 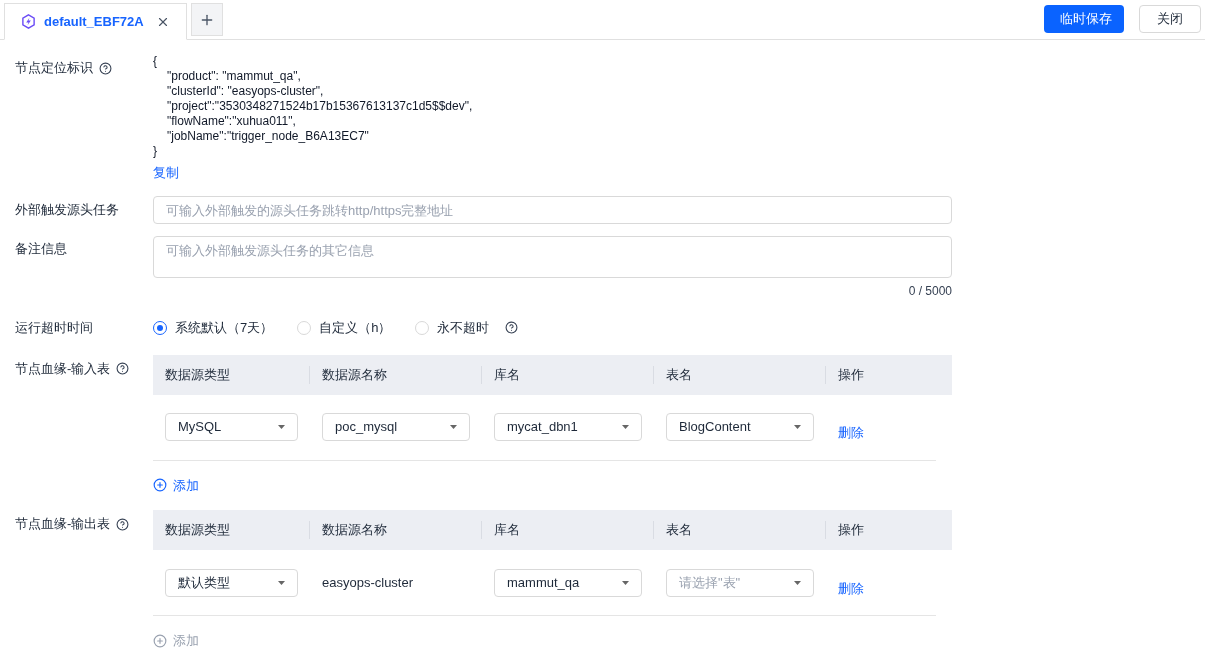 I want to click on save-button: 临时保存, so click(x=1084, y=19).